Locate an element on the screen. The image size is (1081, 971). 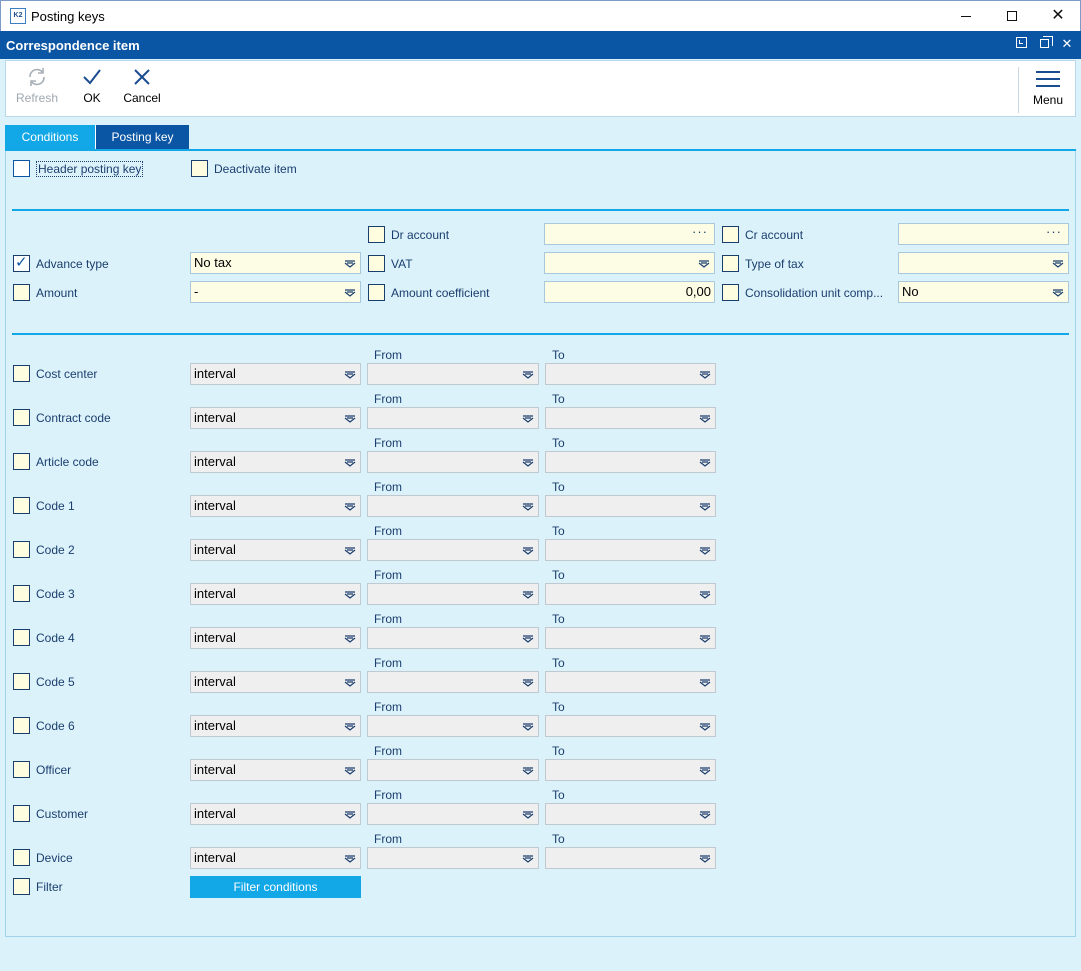
code-3-mode-select: interval is located at coordinates (275, 594).